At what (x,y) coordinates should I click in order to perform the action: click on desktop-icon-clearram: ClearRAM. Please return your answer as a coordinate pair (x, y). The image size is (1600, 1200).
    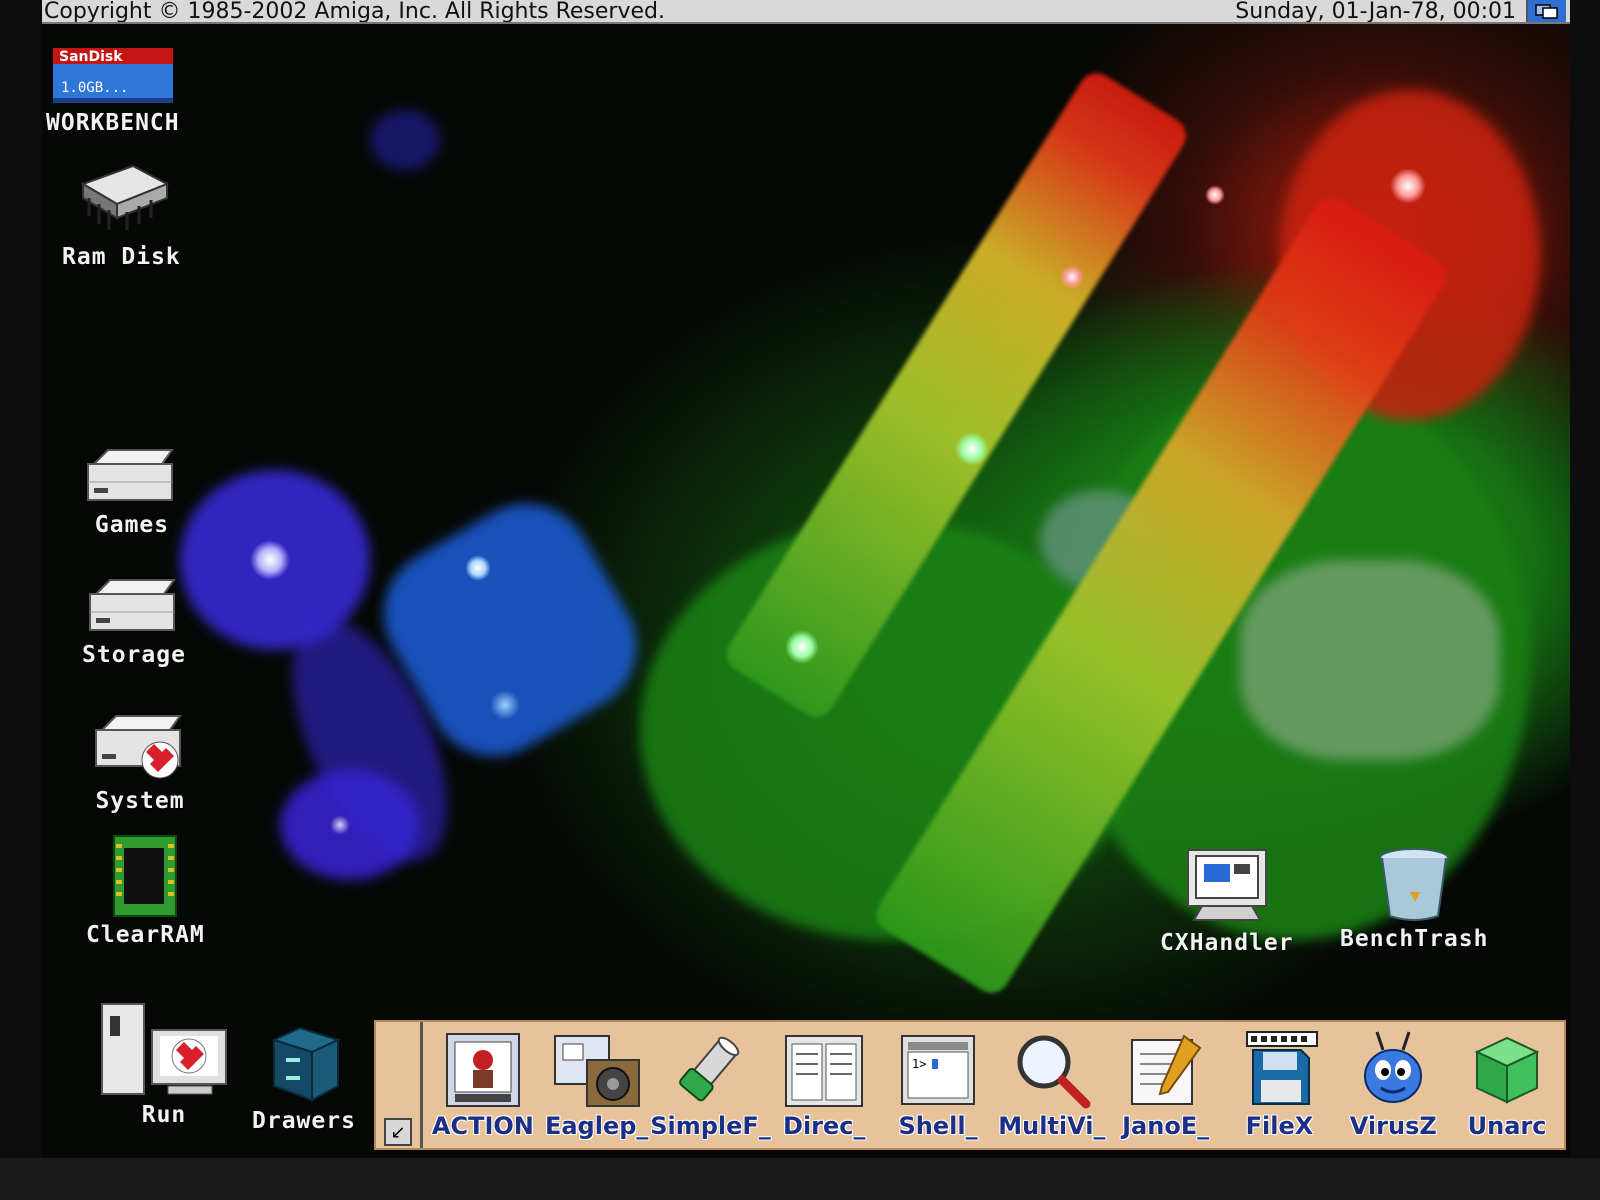
    Looking at the image, I should click on (145, 891).